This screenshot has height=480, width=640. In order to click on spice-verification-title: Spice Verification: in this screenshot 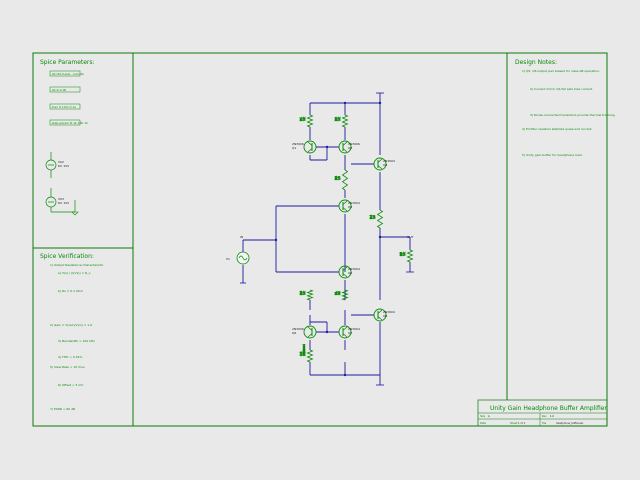, I will do `click(67, 256)`.